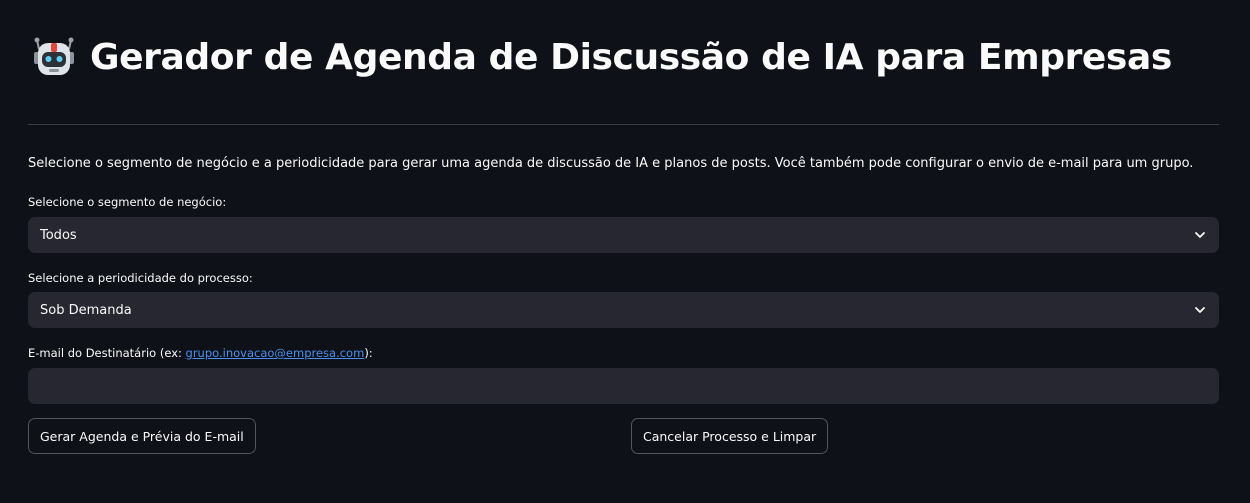 The height and width of the screenshot is (503, 1250). What do you see at coordinates (54, 56) in the screenshot?
I see `robot-icon` at bounding box center [54, 56].